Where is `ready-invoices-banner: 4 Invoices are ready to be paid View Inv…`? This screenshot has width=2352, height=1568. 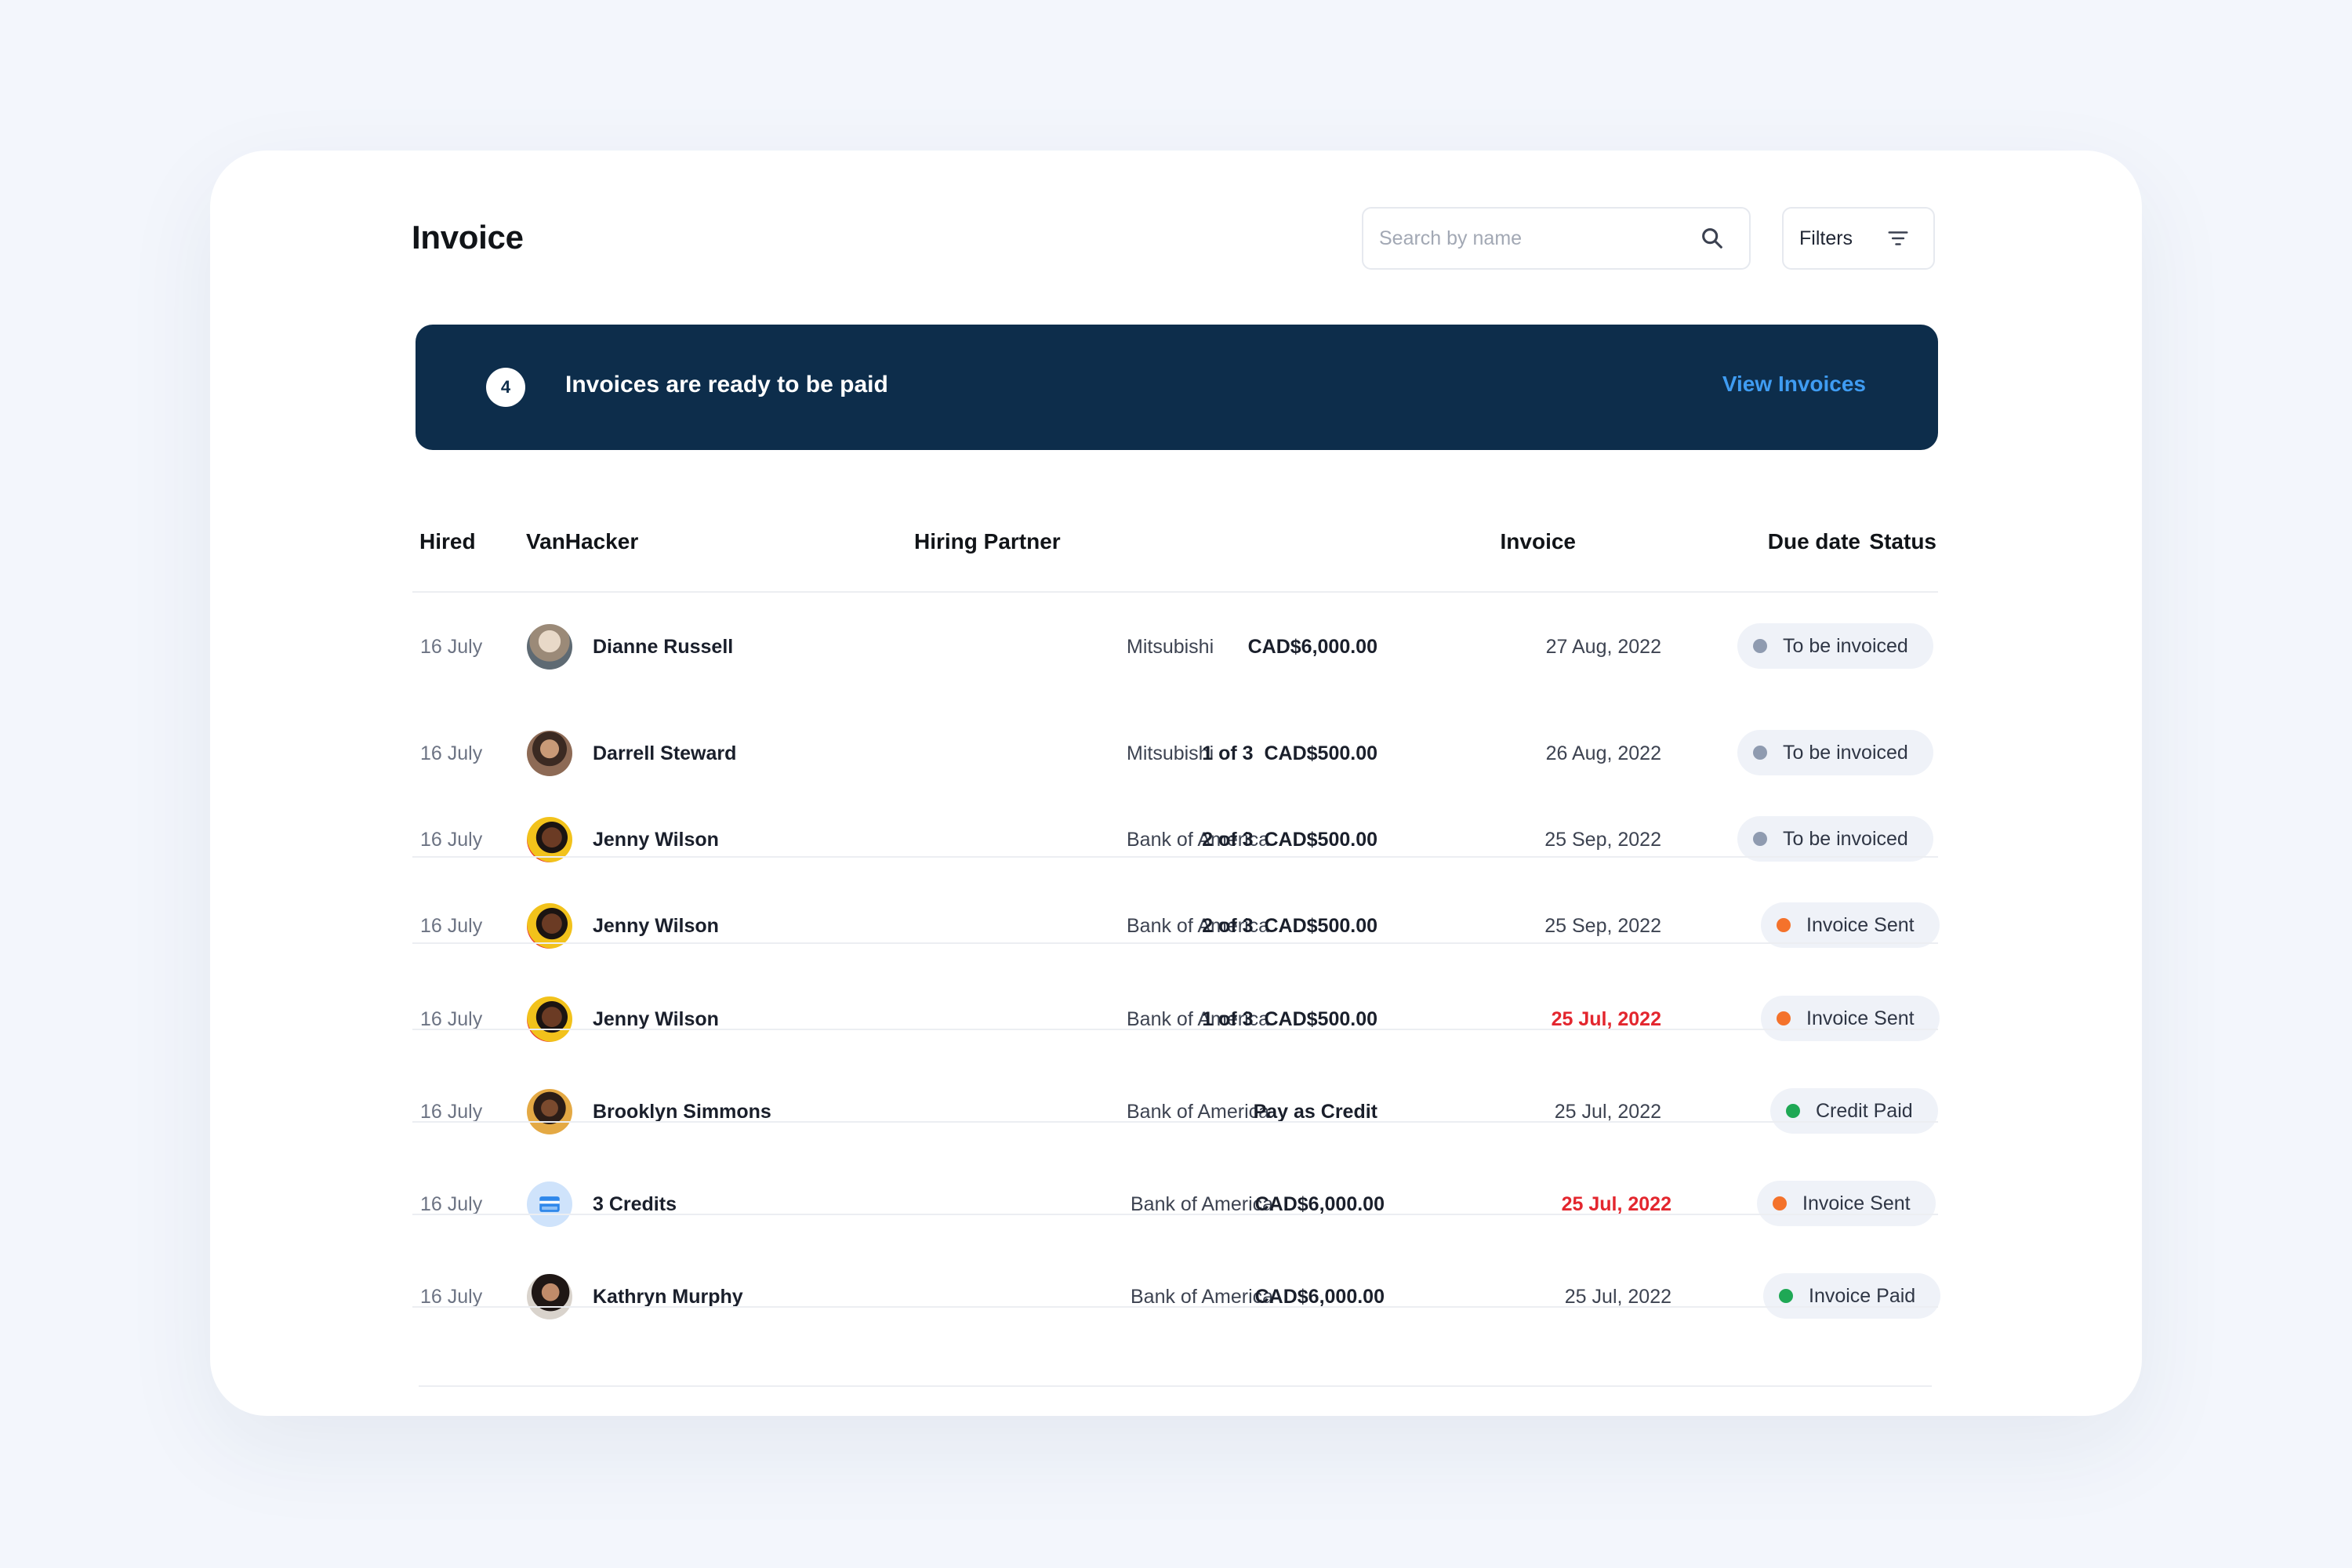 ready-invoices-banner: 4 Invoices are ready to be paid View Inv… is located at coordinates (1177, 387).